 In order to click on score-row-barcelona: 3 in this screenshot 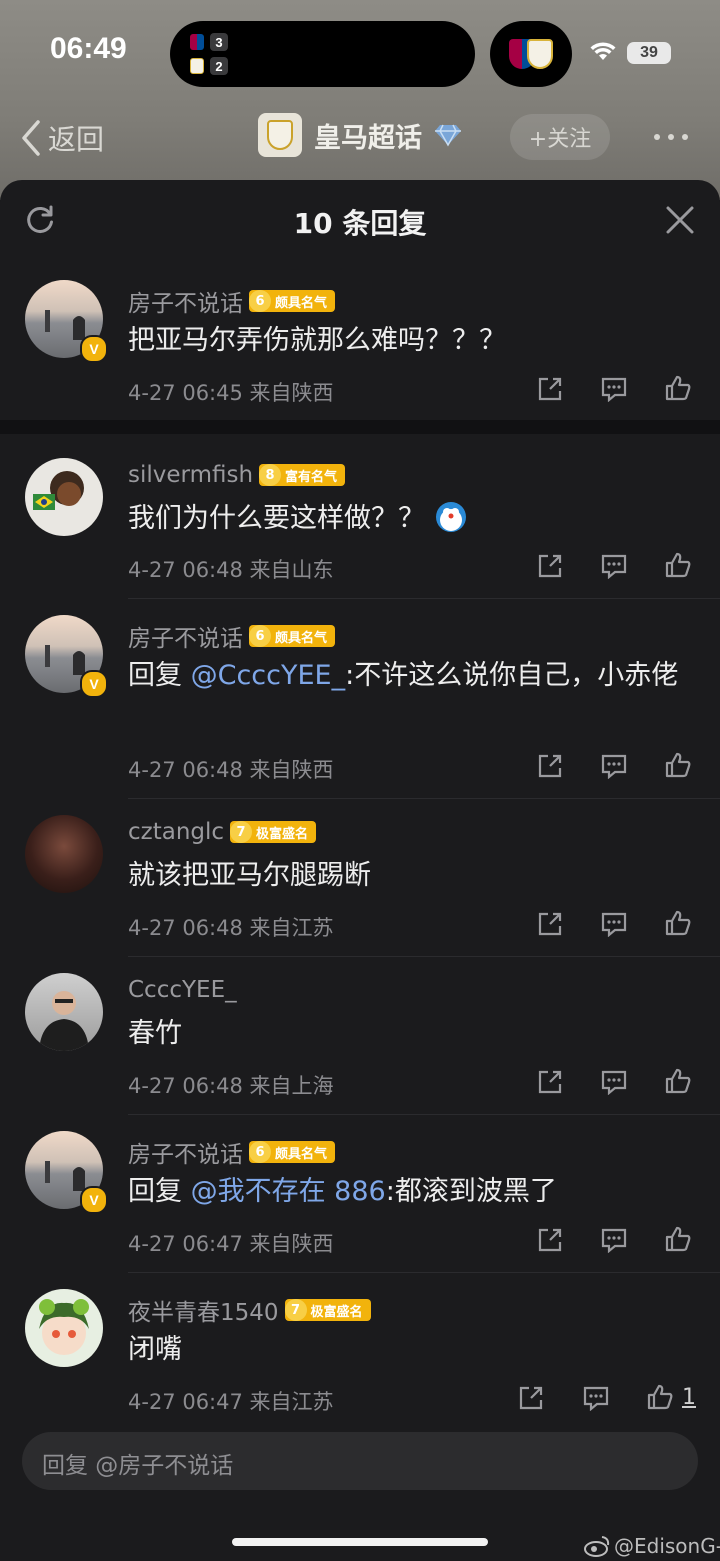, I will do `click(209, 42)`.